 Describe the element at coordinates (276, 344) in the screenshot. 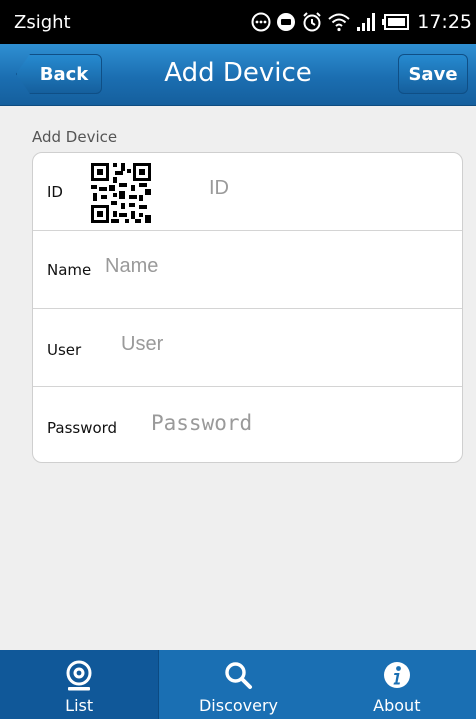

I see `user-input` at that location.